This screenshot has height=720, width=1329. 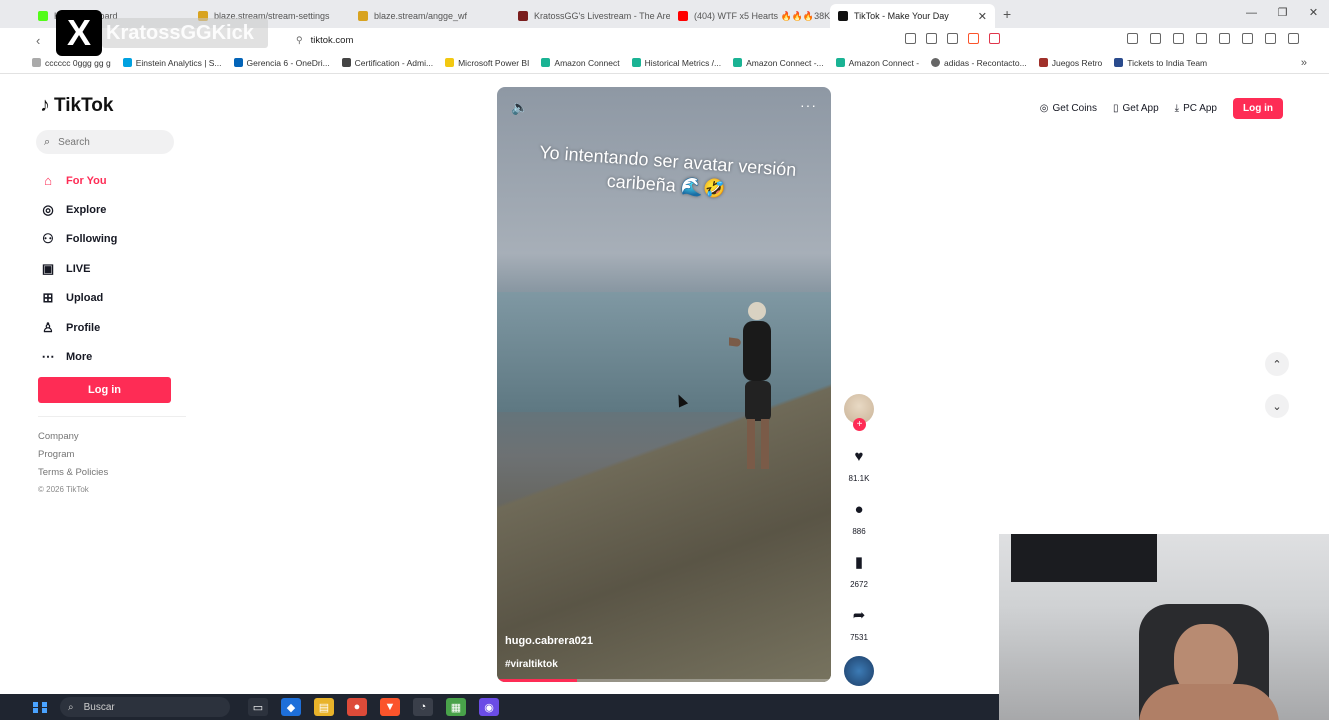 What do you see at coordinates (291, 707) in the screenshot?
I see `edge-icon: ◆` at bounding box center [291, 707].